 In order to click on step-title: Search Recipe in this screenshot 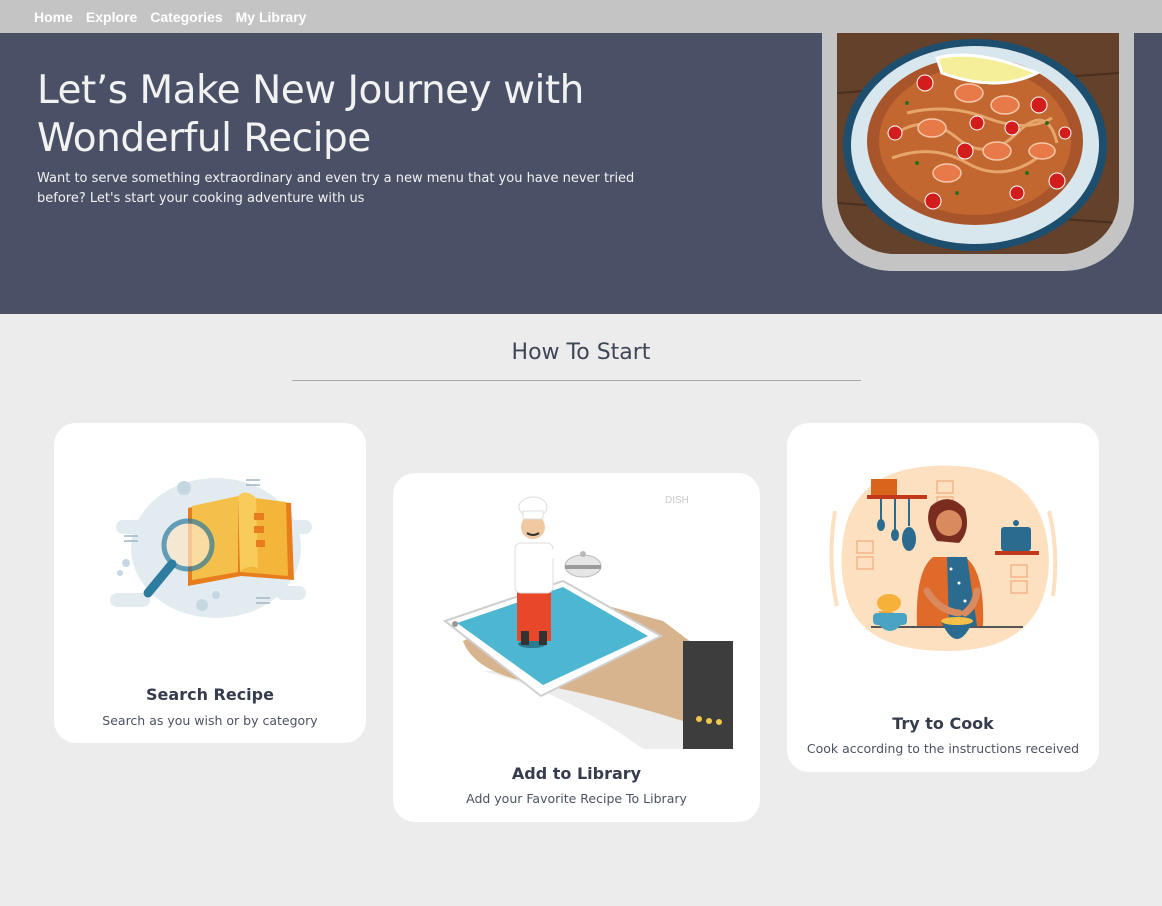, I will do `click(210, 694)`.